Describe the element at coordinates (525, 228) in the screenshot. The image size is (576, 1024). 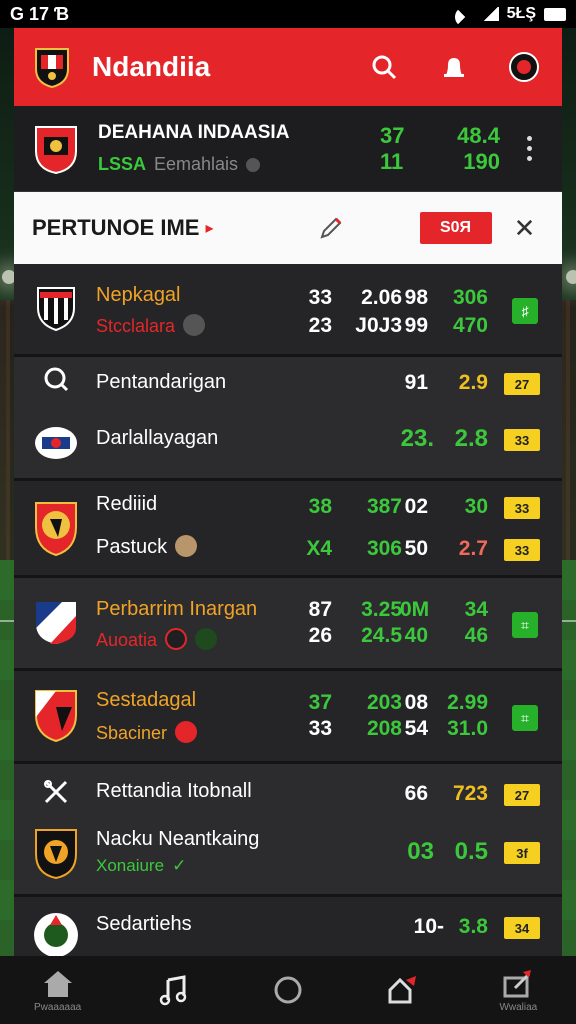
I see `close-button: ✕` at that location.